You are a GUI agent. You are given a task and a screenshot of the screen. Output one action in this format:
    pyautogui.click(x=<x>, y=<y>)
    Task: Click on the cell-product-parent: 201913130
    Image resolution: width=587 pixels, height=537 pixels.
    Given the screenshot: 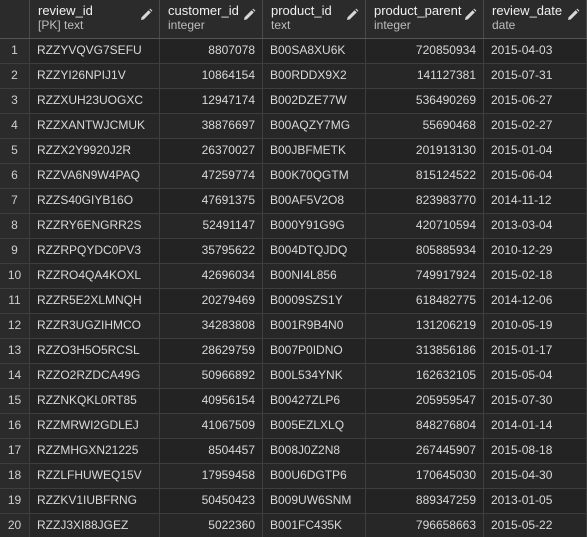 What is the action you would take?
    pyautogui.click(x=425, y=151)
    